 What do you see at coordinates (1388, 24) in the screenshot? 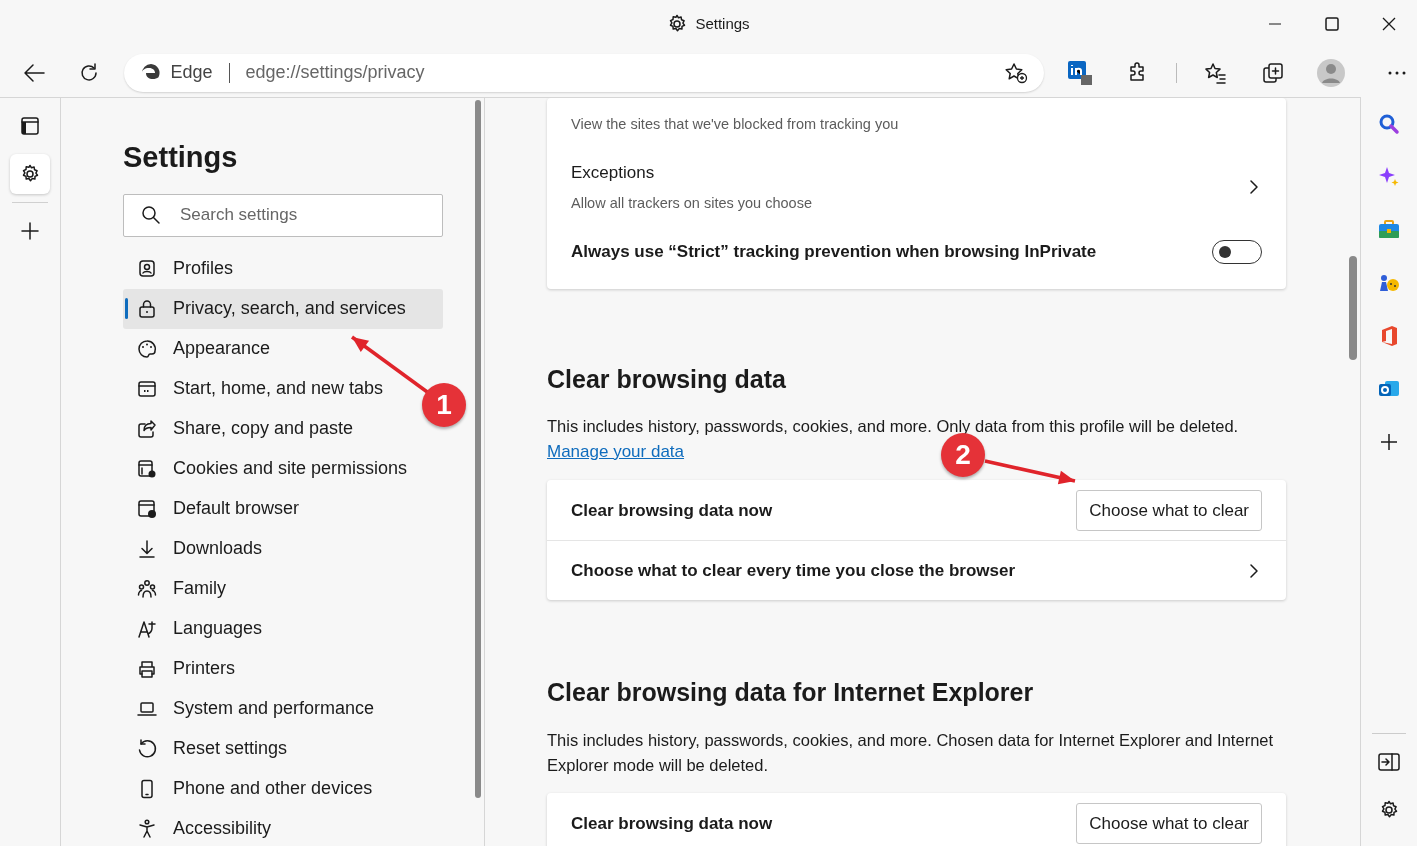
I see `close-icon` at bounding box center [1388, 24].